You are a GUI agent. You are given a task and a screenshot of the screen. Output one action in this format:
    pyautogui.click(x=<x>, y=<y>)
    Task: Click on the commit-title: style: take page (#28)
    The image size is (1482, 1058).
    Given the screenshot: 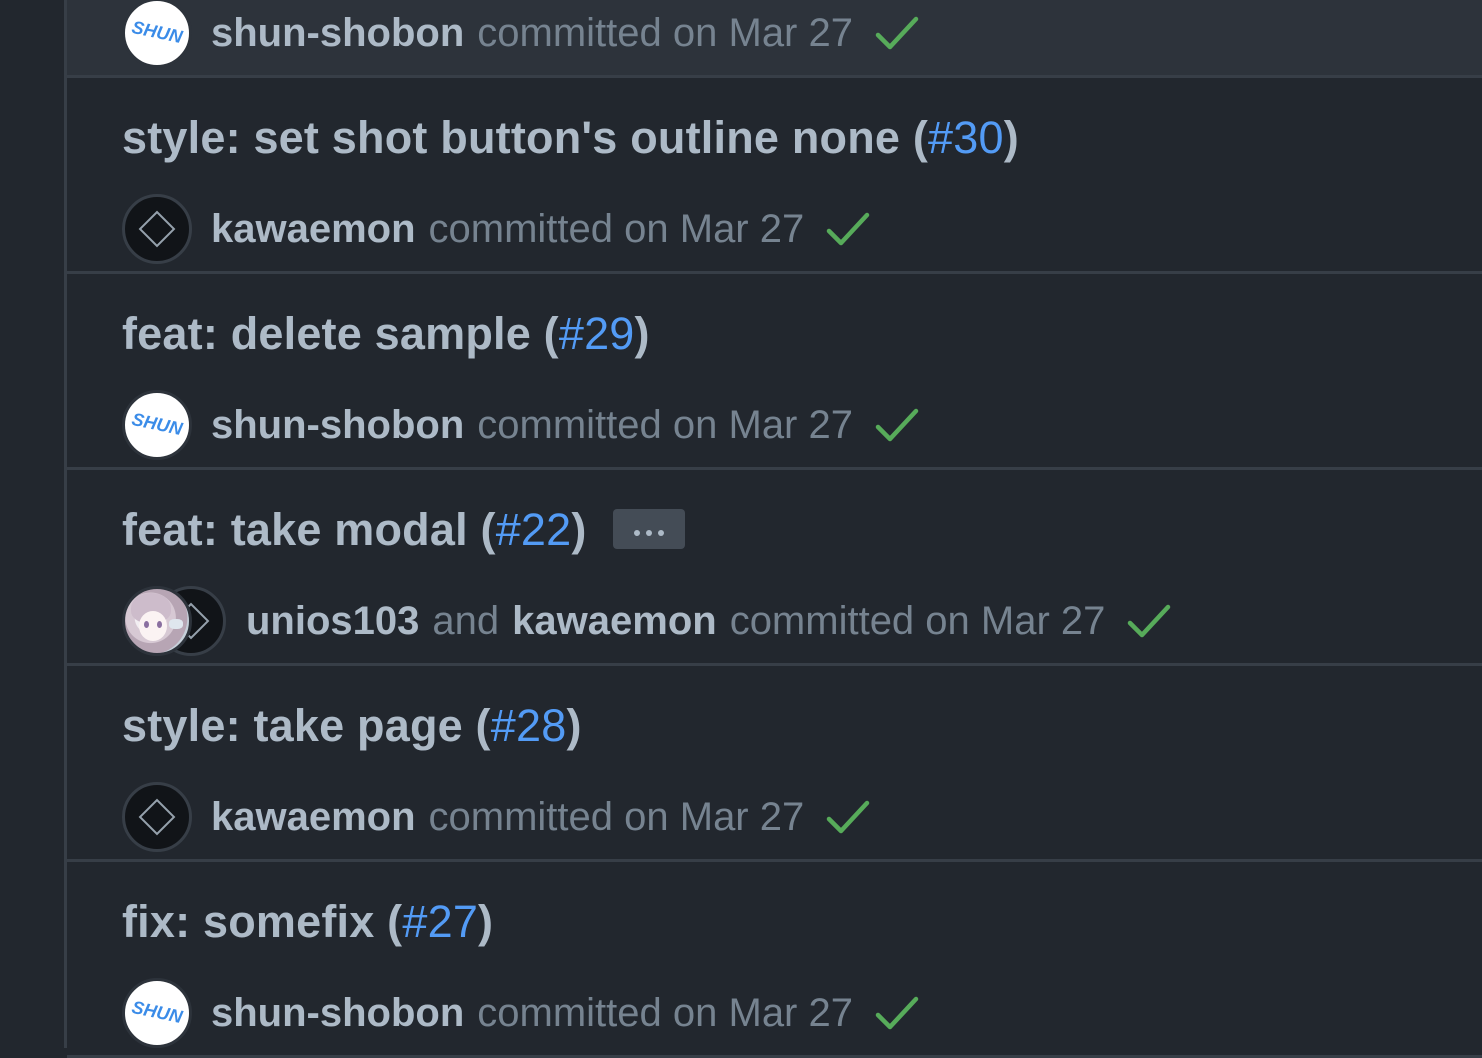 What is the action you would take?
    pyautogui.click(x=352, y=726)
    